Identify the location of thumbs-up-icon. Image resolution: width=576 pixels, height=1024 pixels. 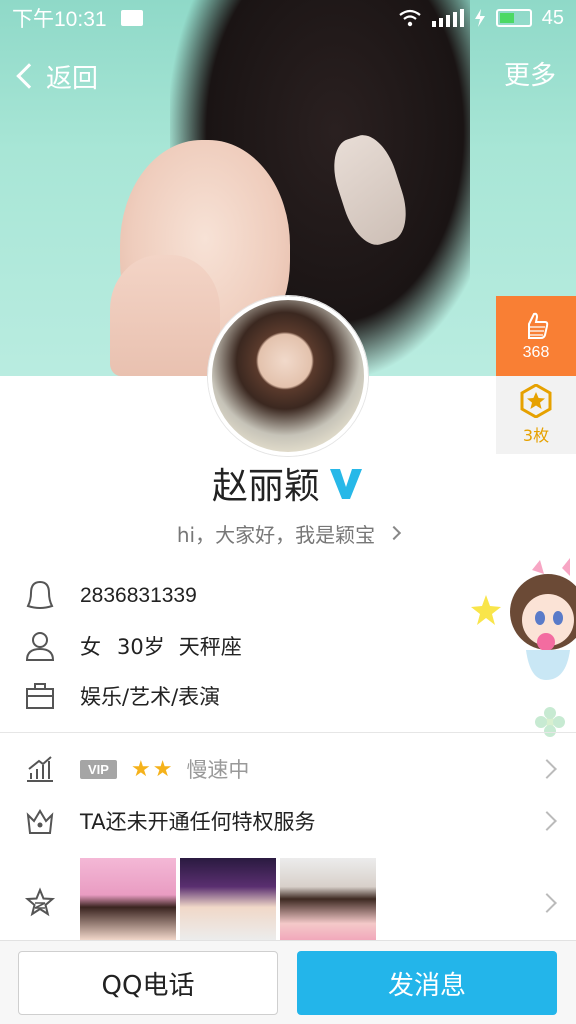
(538, 325).